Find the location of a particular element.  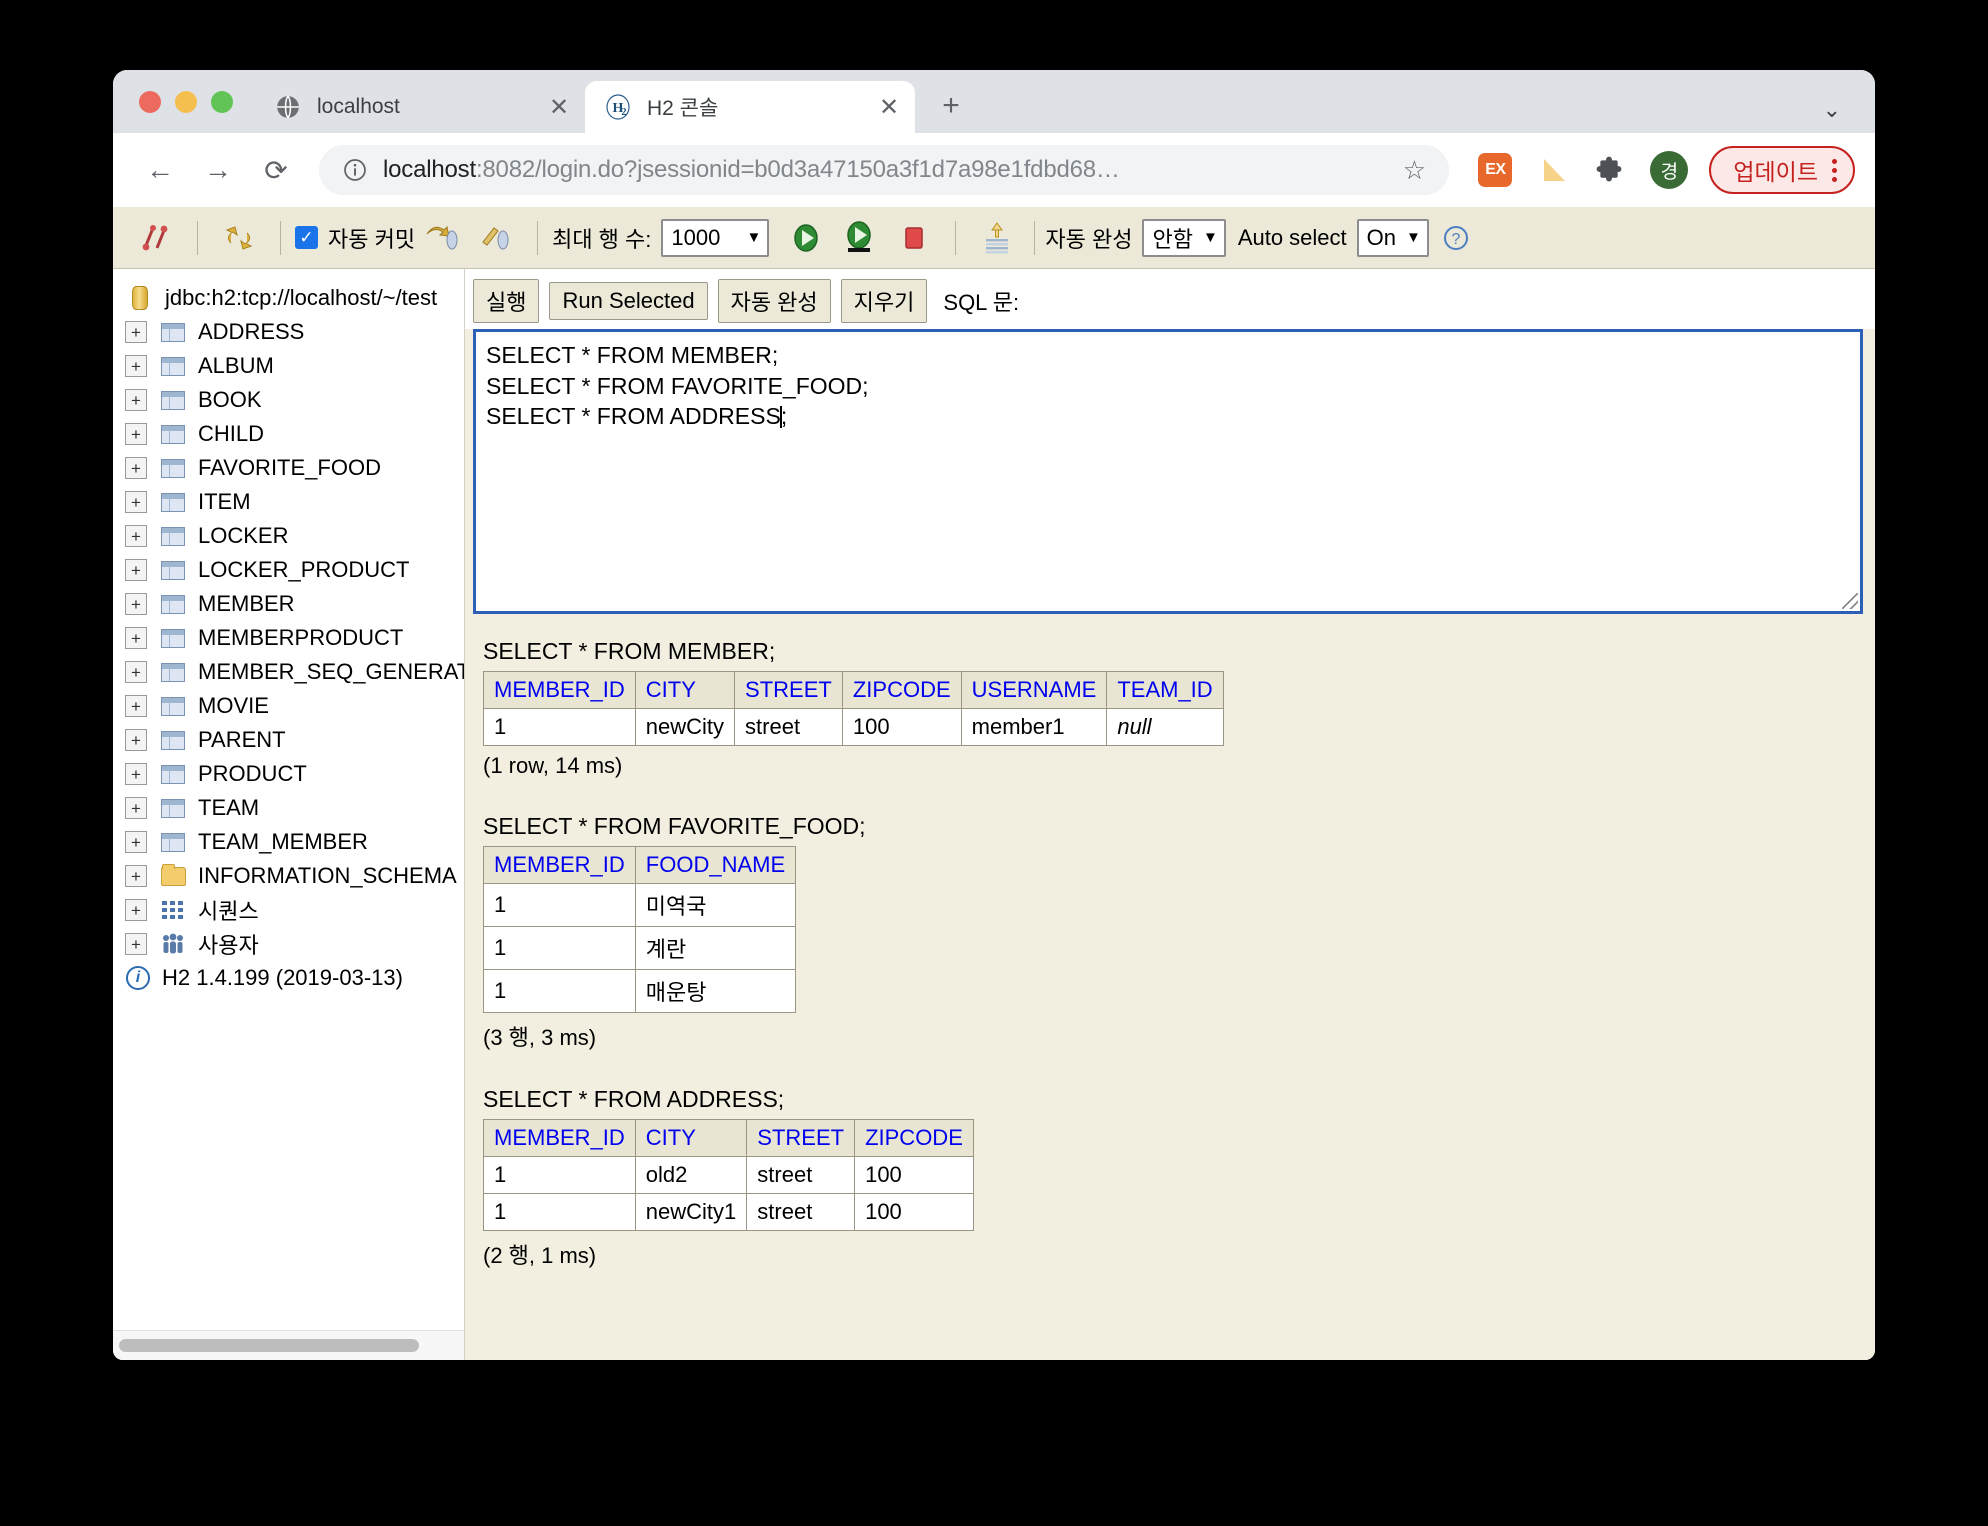

refresh-icon is located at coordinates (239, 238).